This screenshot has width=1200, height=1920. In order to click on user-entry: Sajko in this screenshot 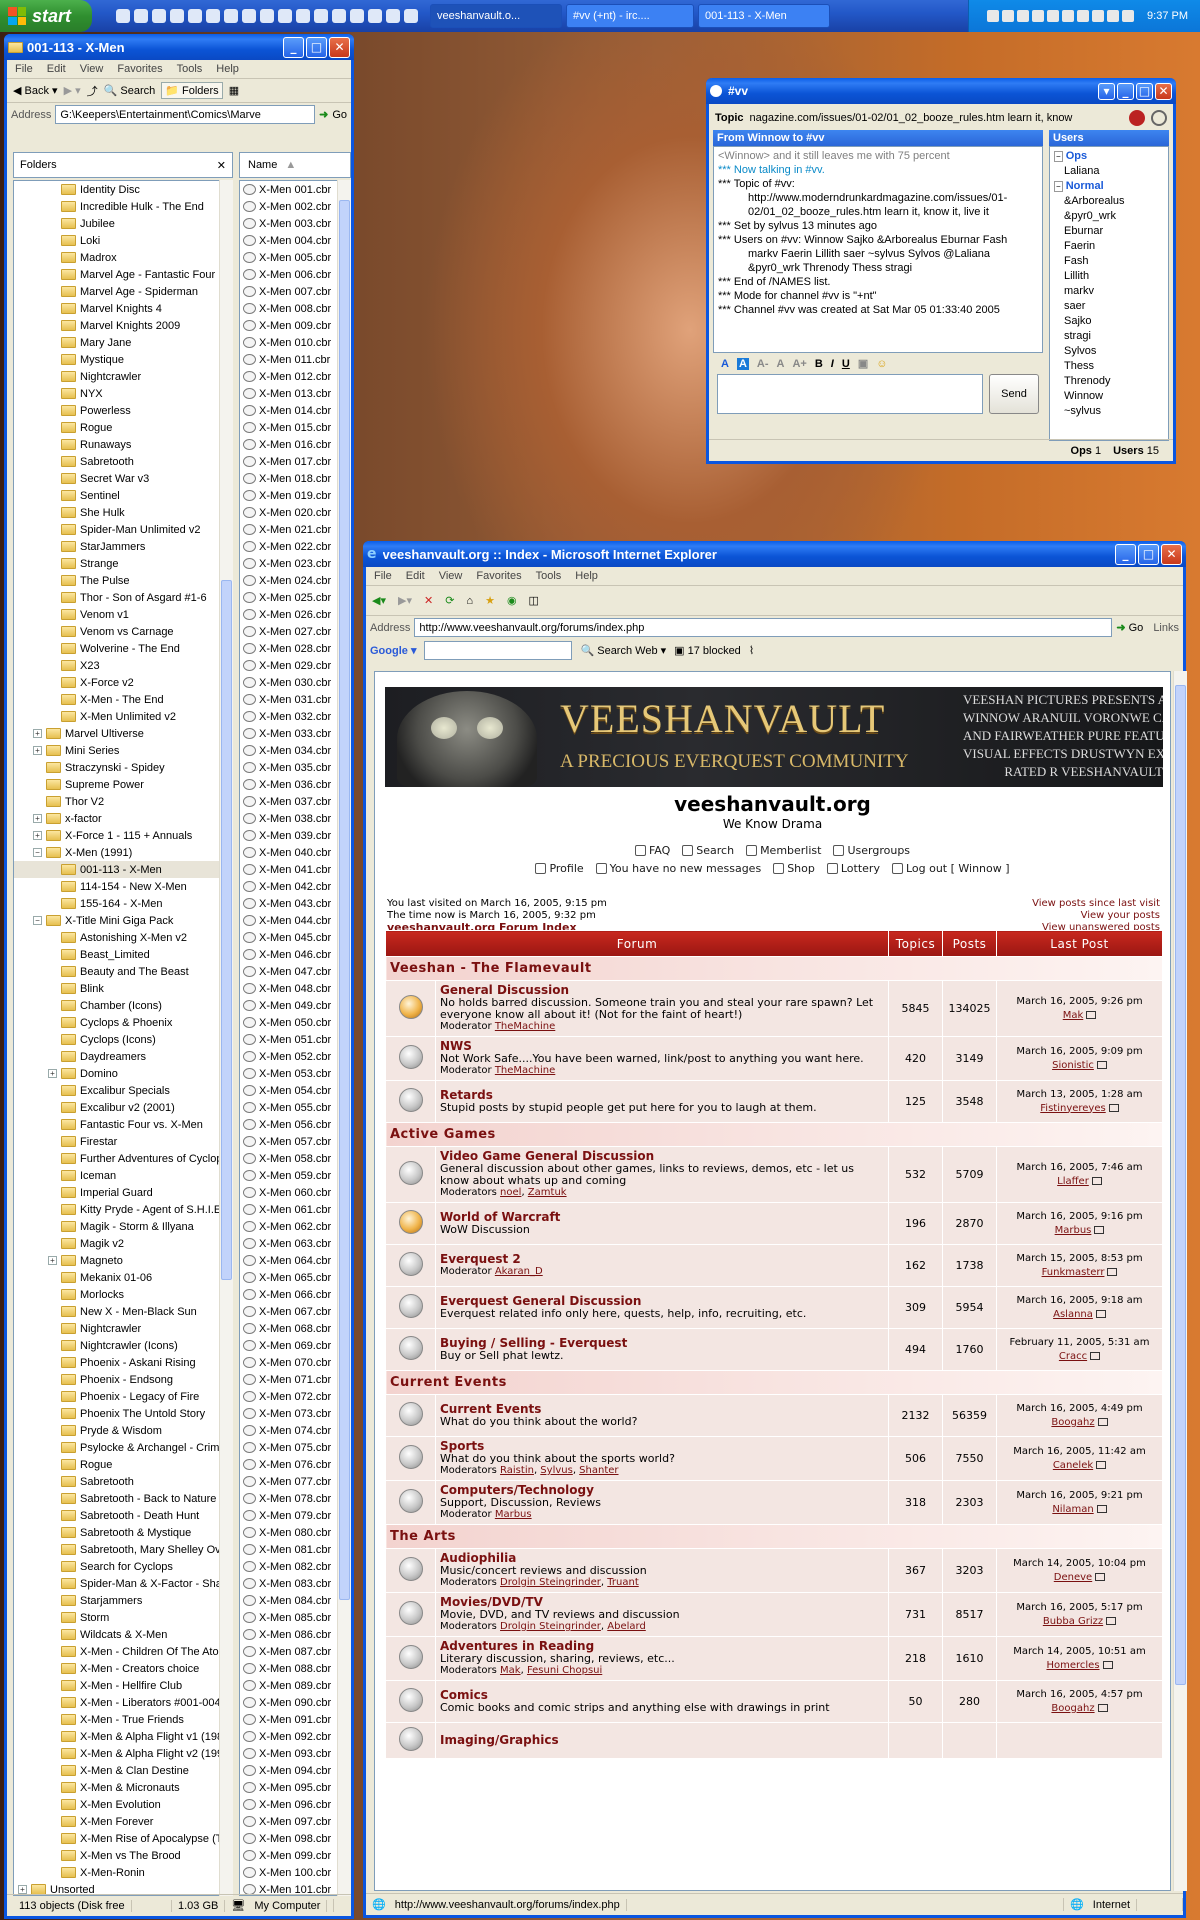, I will do `click(1109, 321)`.